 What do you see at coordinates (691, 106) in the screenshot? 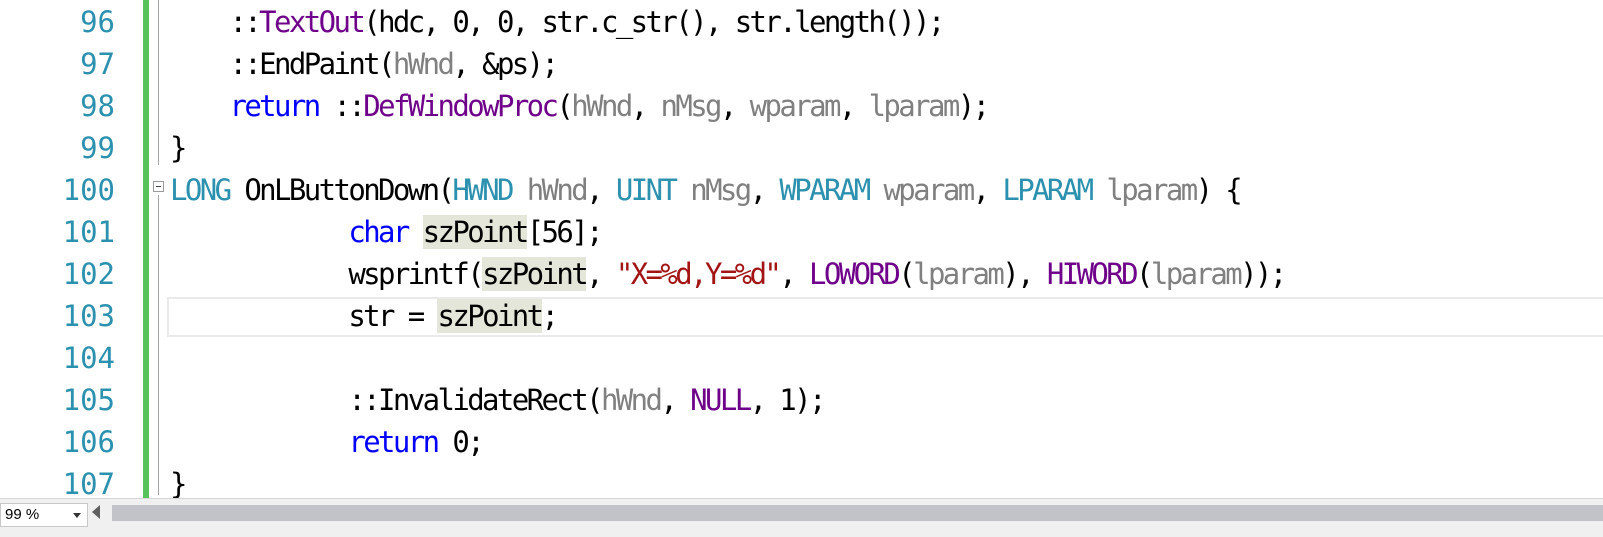
I see `code-token: nMsg` at bounding box center [691, 106].